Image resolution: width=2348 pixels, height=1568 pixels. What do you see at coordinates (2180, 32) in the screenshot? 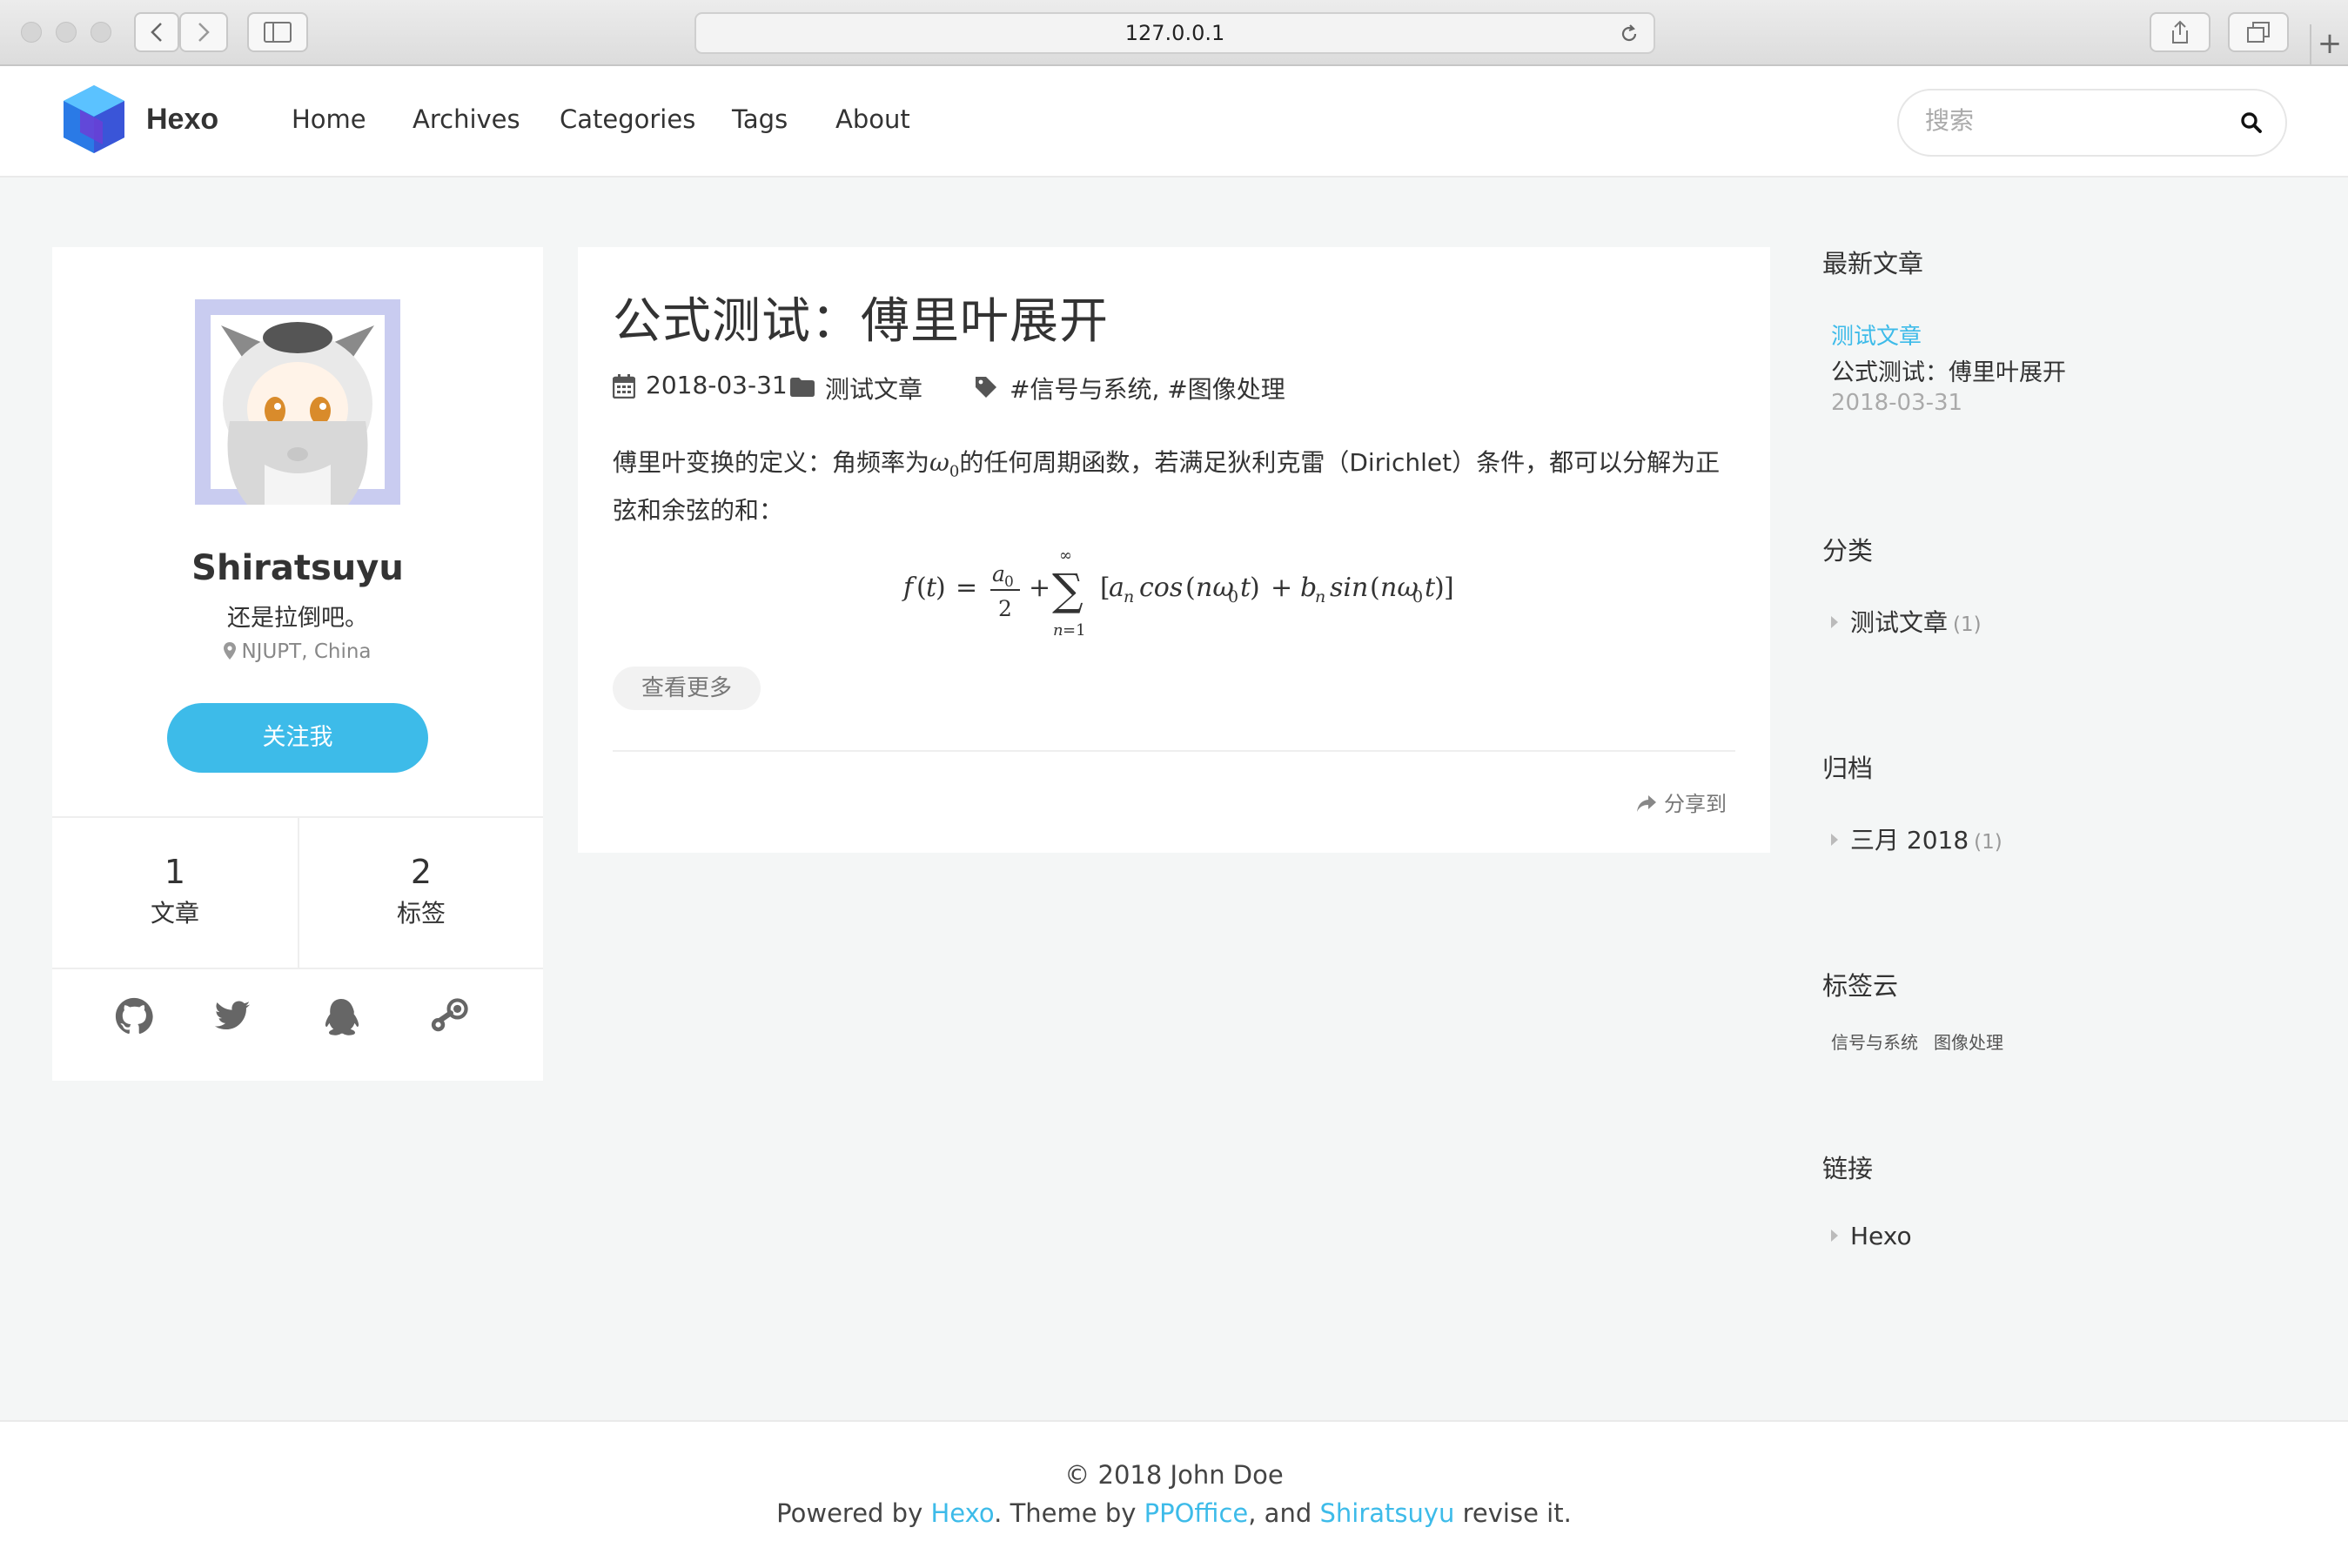
I see `share-button` at bounding box center [2180, 32].